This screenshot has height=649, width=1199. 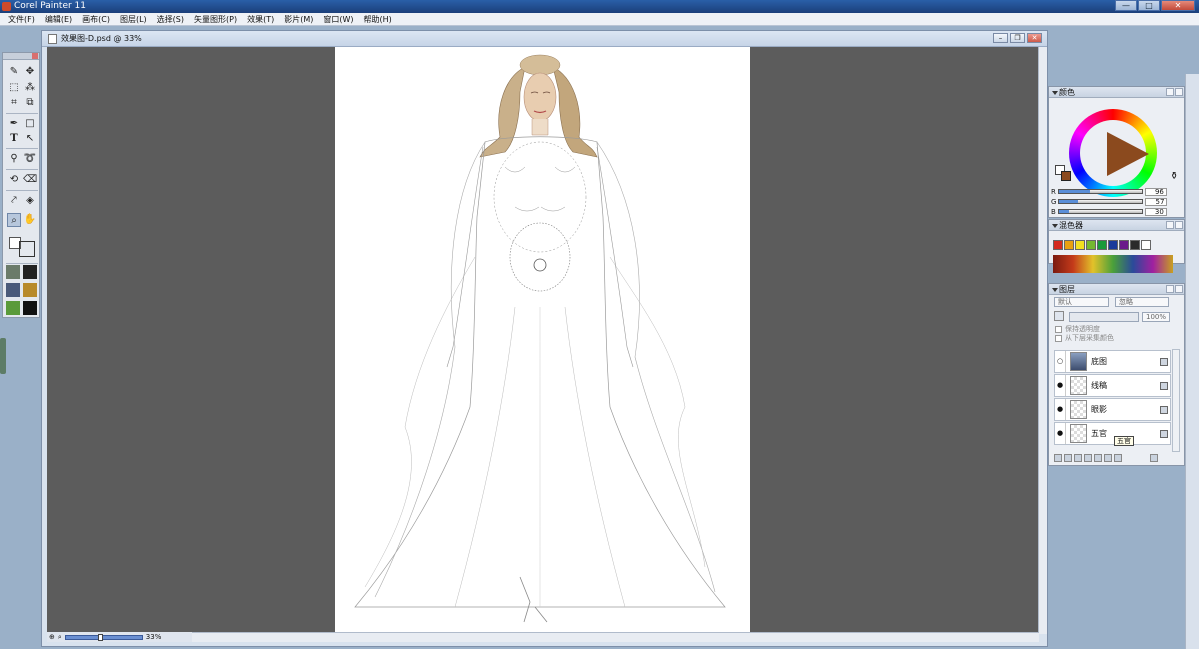 What do you see at coordinates (1088, 458) in the screenshot?
I see `new-mask-icon` at bounding box center [1088, 458].